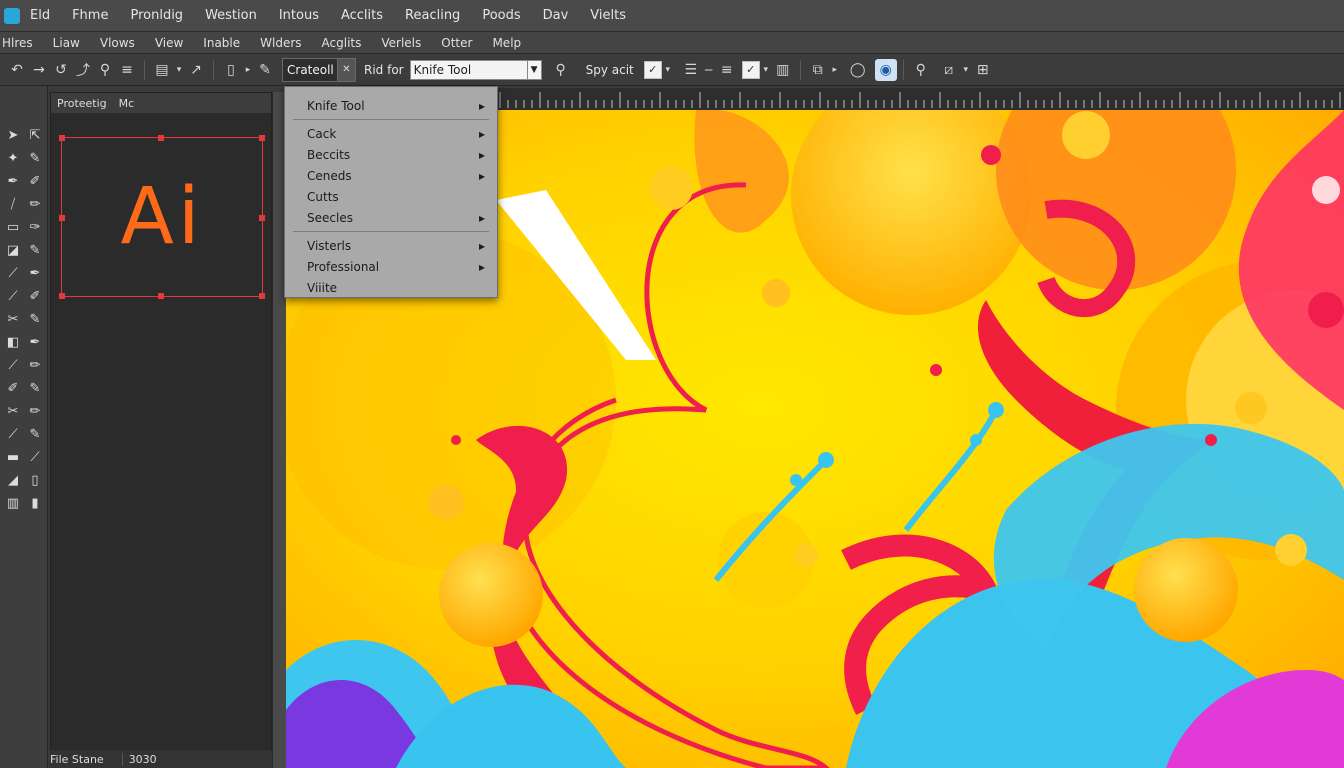  What do you see at coordinates (13, 250) in the screenshot?
I see `shaper-tool-icon: ◪` at bounding box center [13, 250].